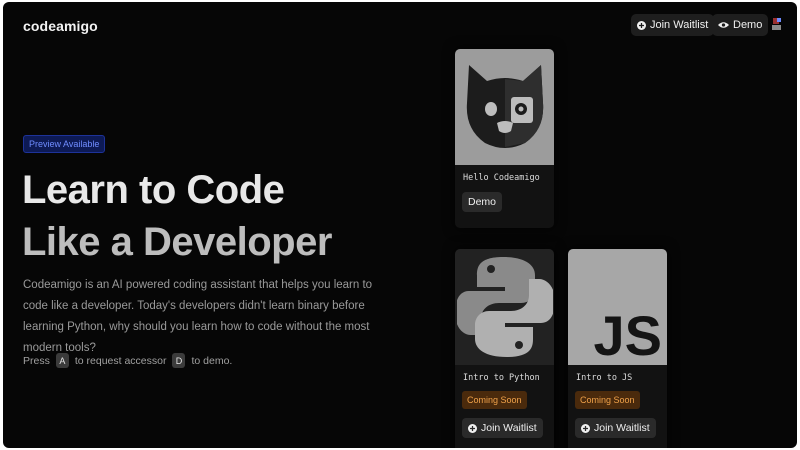 The image size is (800, 450). I want to click on card-title: Intro to Python, so click(501, 378).